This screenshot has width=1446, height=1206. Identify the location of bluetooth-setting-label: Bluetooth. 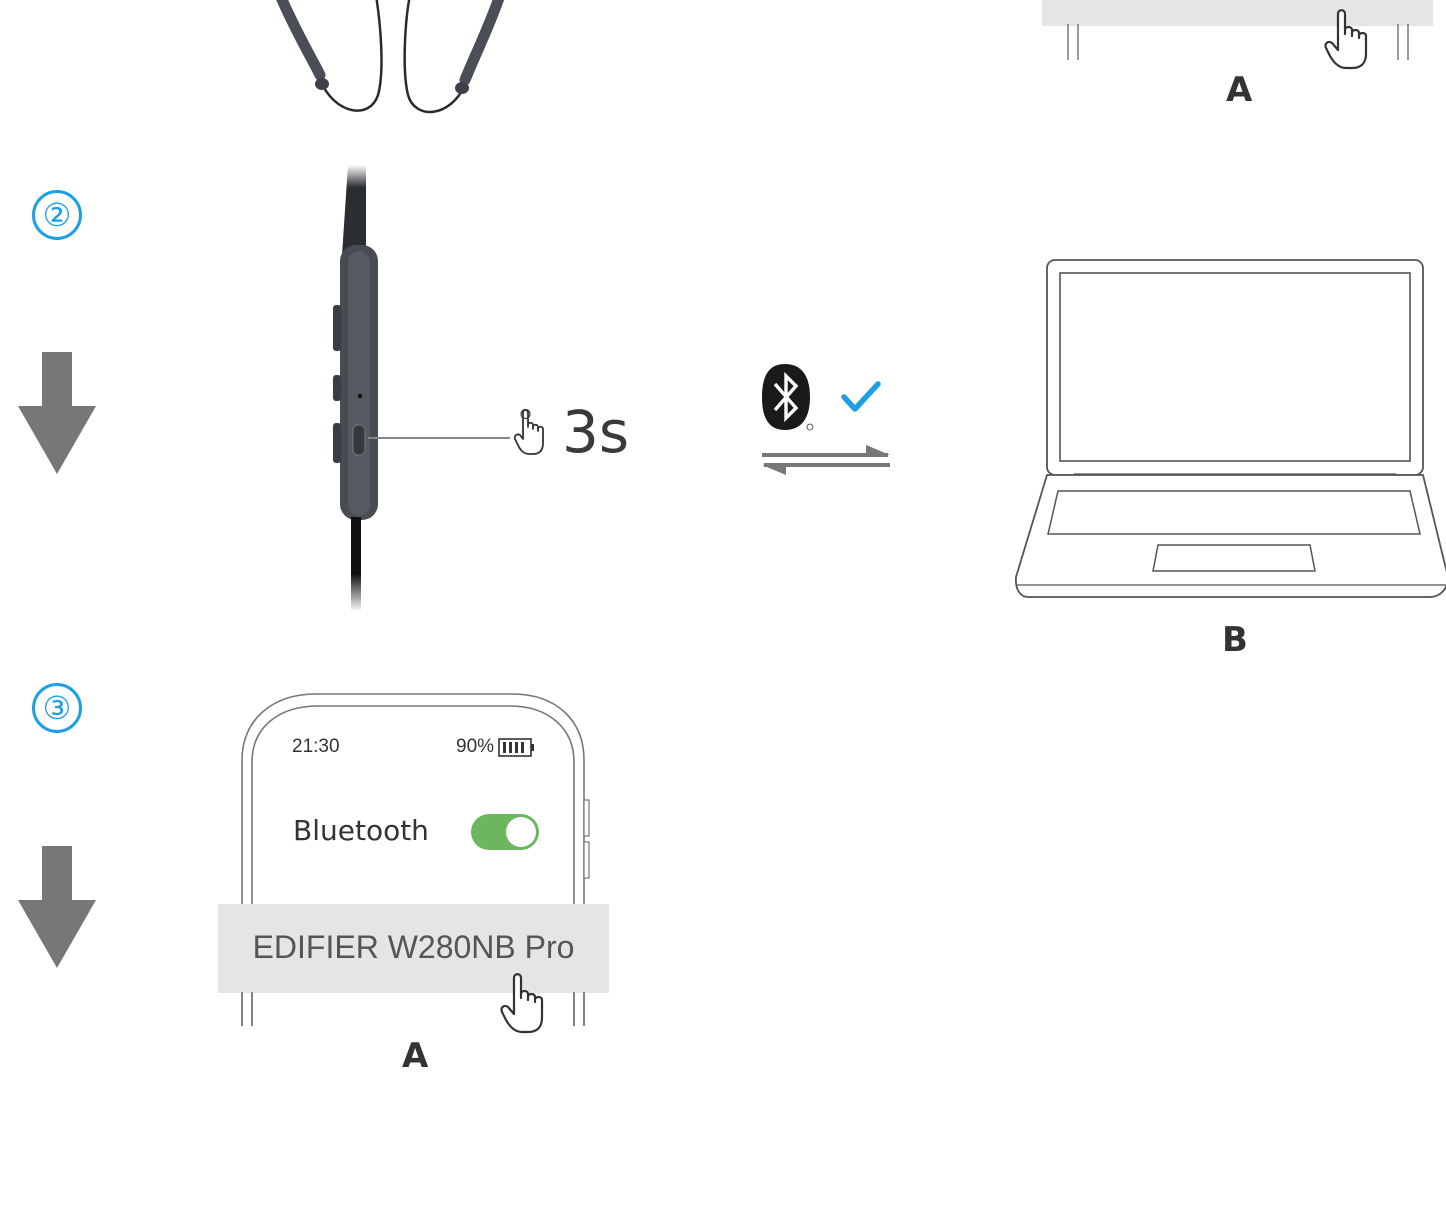
(361, 830).